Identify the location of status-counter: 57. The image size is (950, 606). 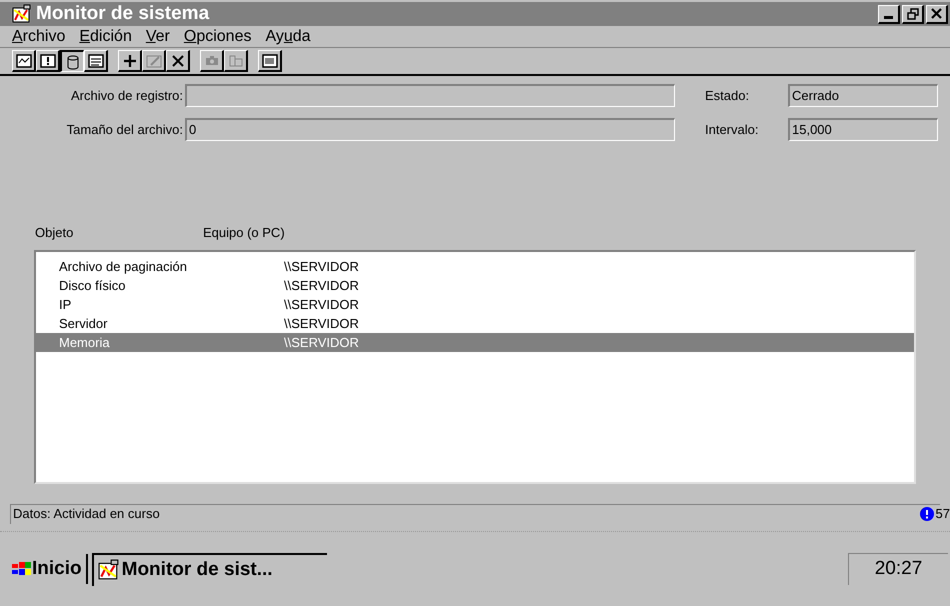
(943, 514).